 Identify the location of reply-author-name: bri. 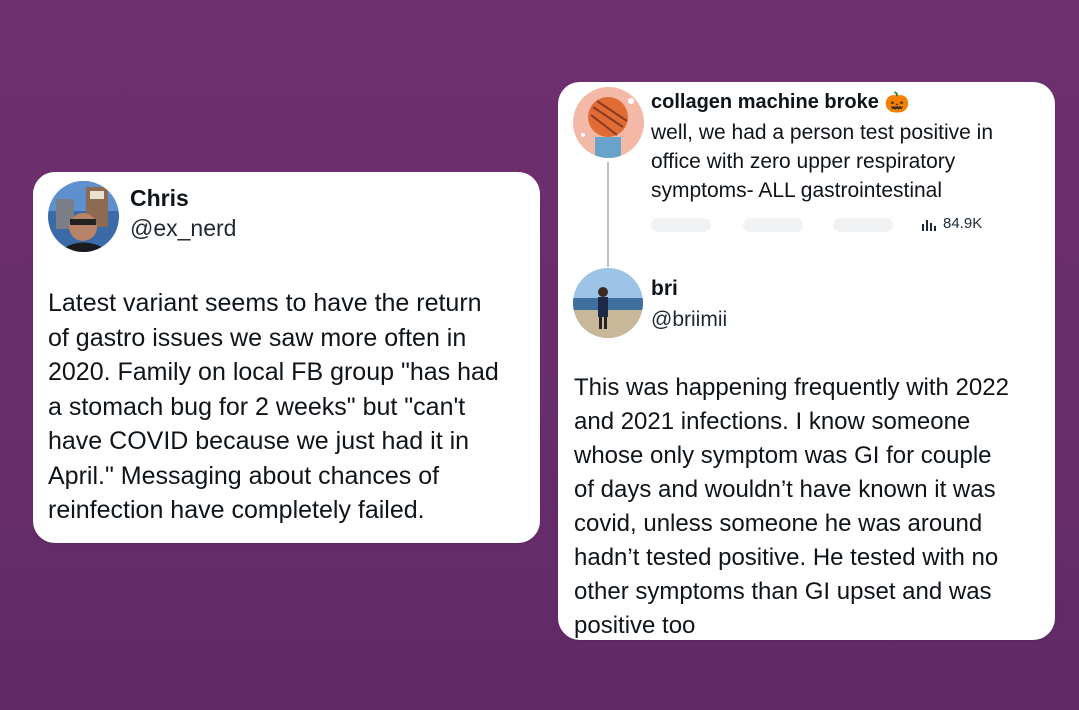
(664, 289).